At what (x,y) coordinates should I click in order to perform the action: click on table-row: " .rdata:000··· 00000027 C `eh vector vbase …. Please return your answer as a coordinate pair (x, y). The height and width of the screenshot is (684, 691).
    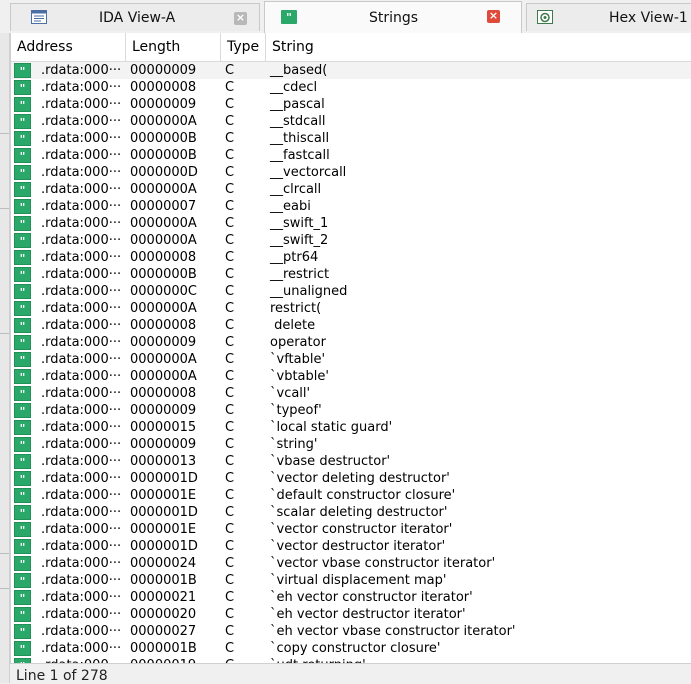
    Looking at the image, I should click on (351, 631).